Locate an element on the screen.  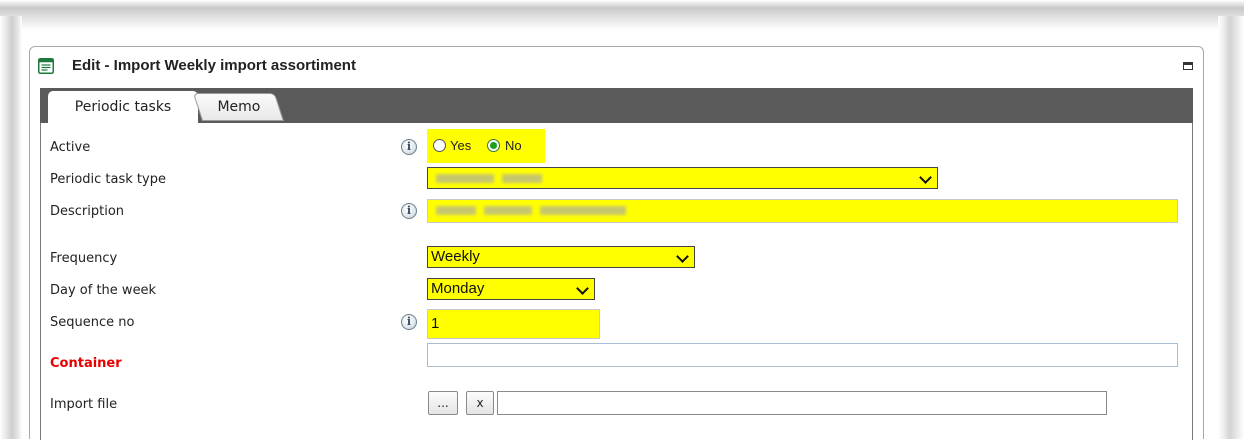
sequence-no-label: Sequence no is located at coordinates (92, 322).